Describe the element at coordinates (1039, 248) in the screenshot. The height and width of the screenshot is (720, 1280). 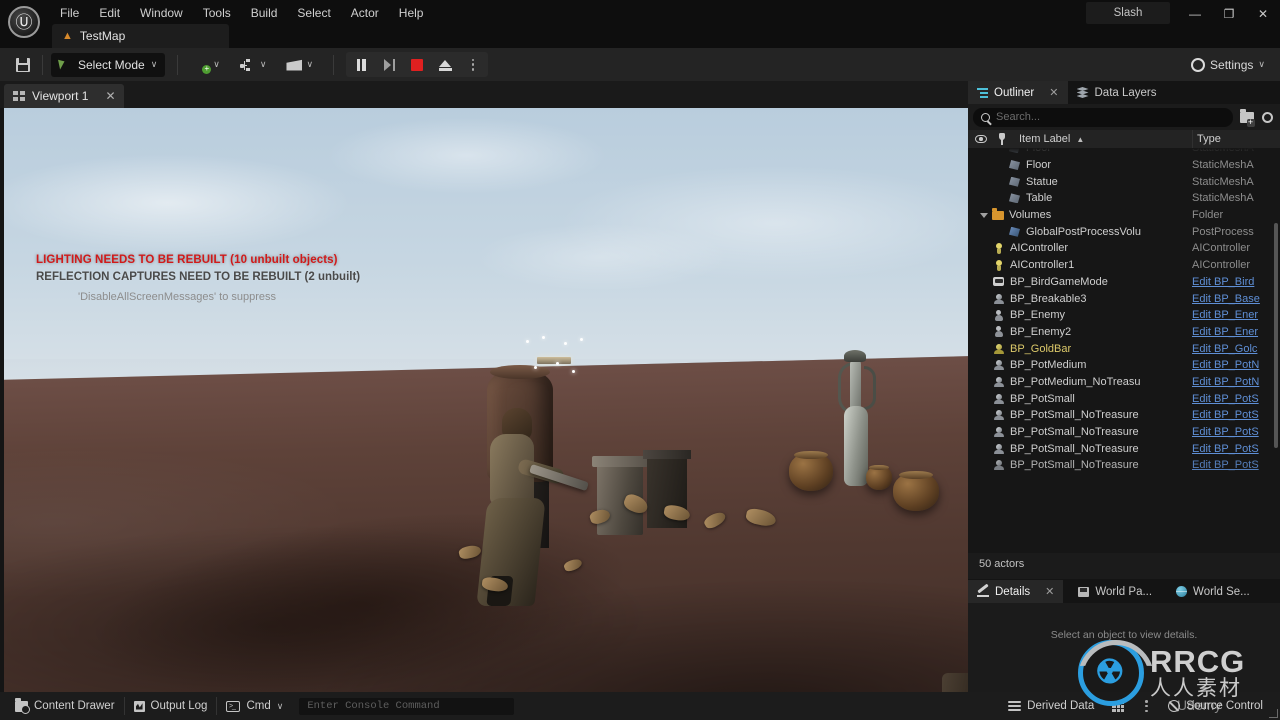
I see `outliner-row-label: AIController` at that location.